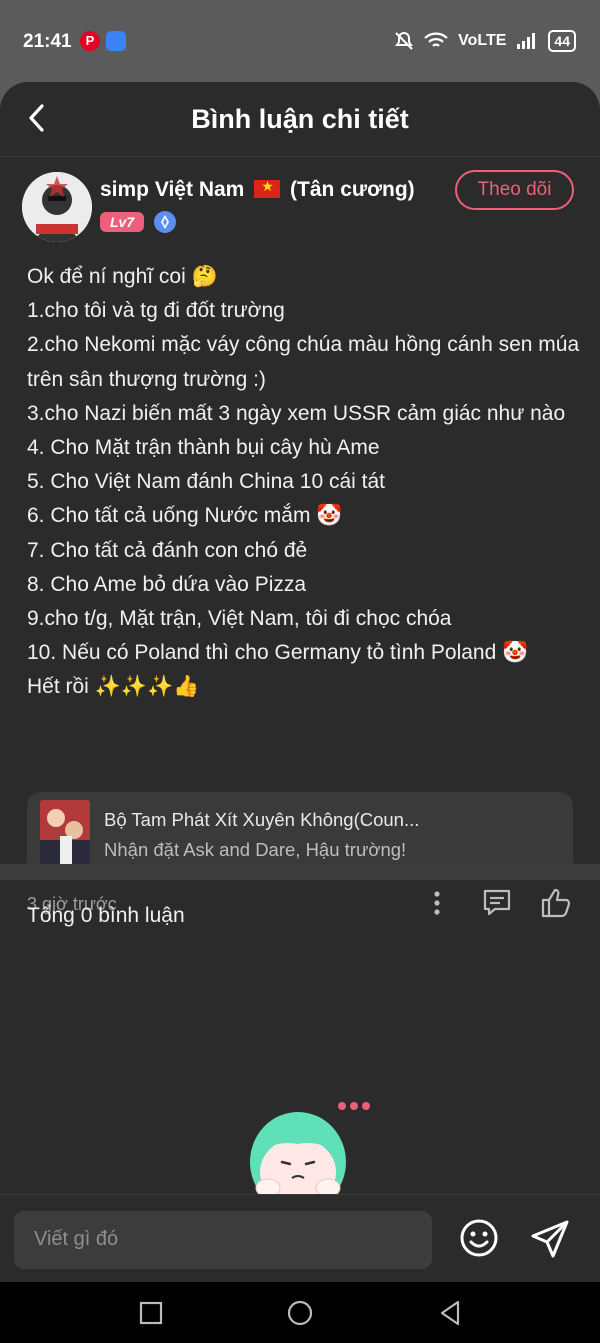 The height and width of the screenshot is (1343, 600). Describe the element at coordinates (206, 482) in the screenshot. I see `comment-line: 5. Cho Việt Nam đánh China 10 cái tát` at that location.